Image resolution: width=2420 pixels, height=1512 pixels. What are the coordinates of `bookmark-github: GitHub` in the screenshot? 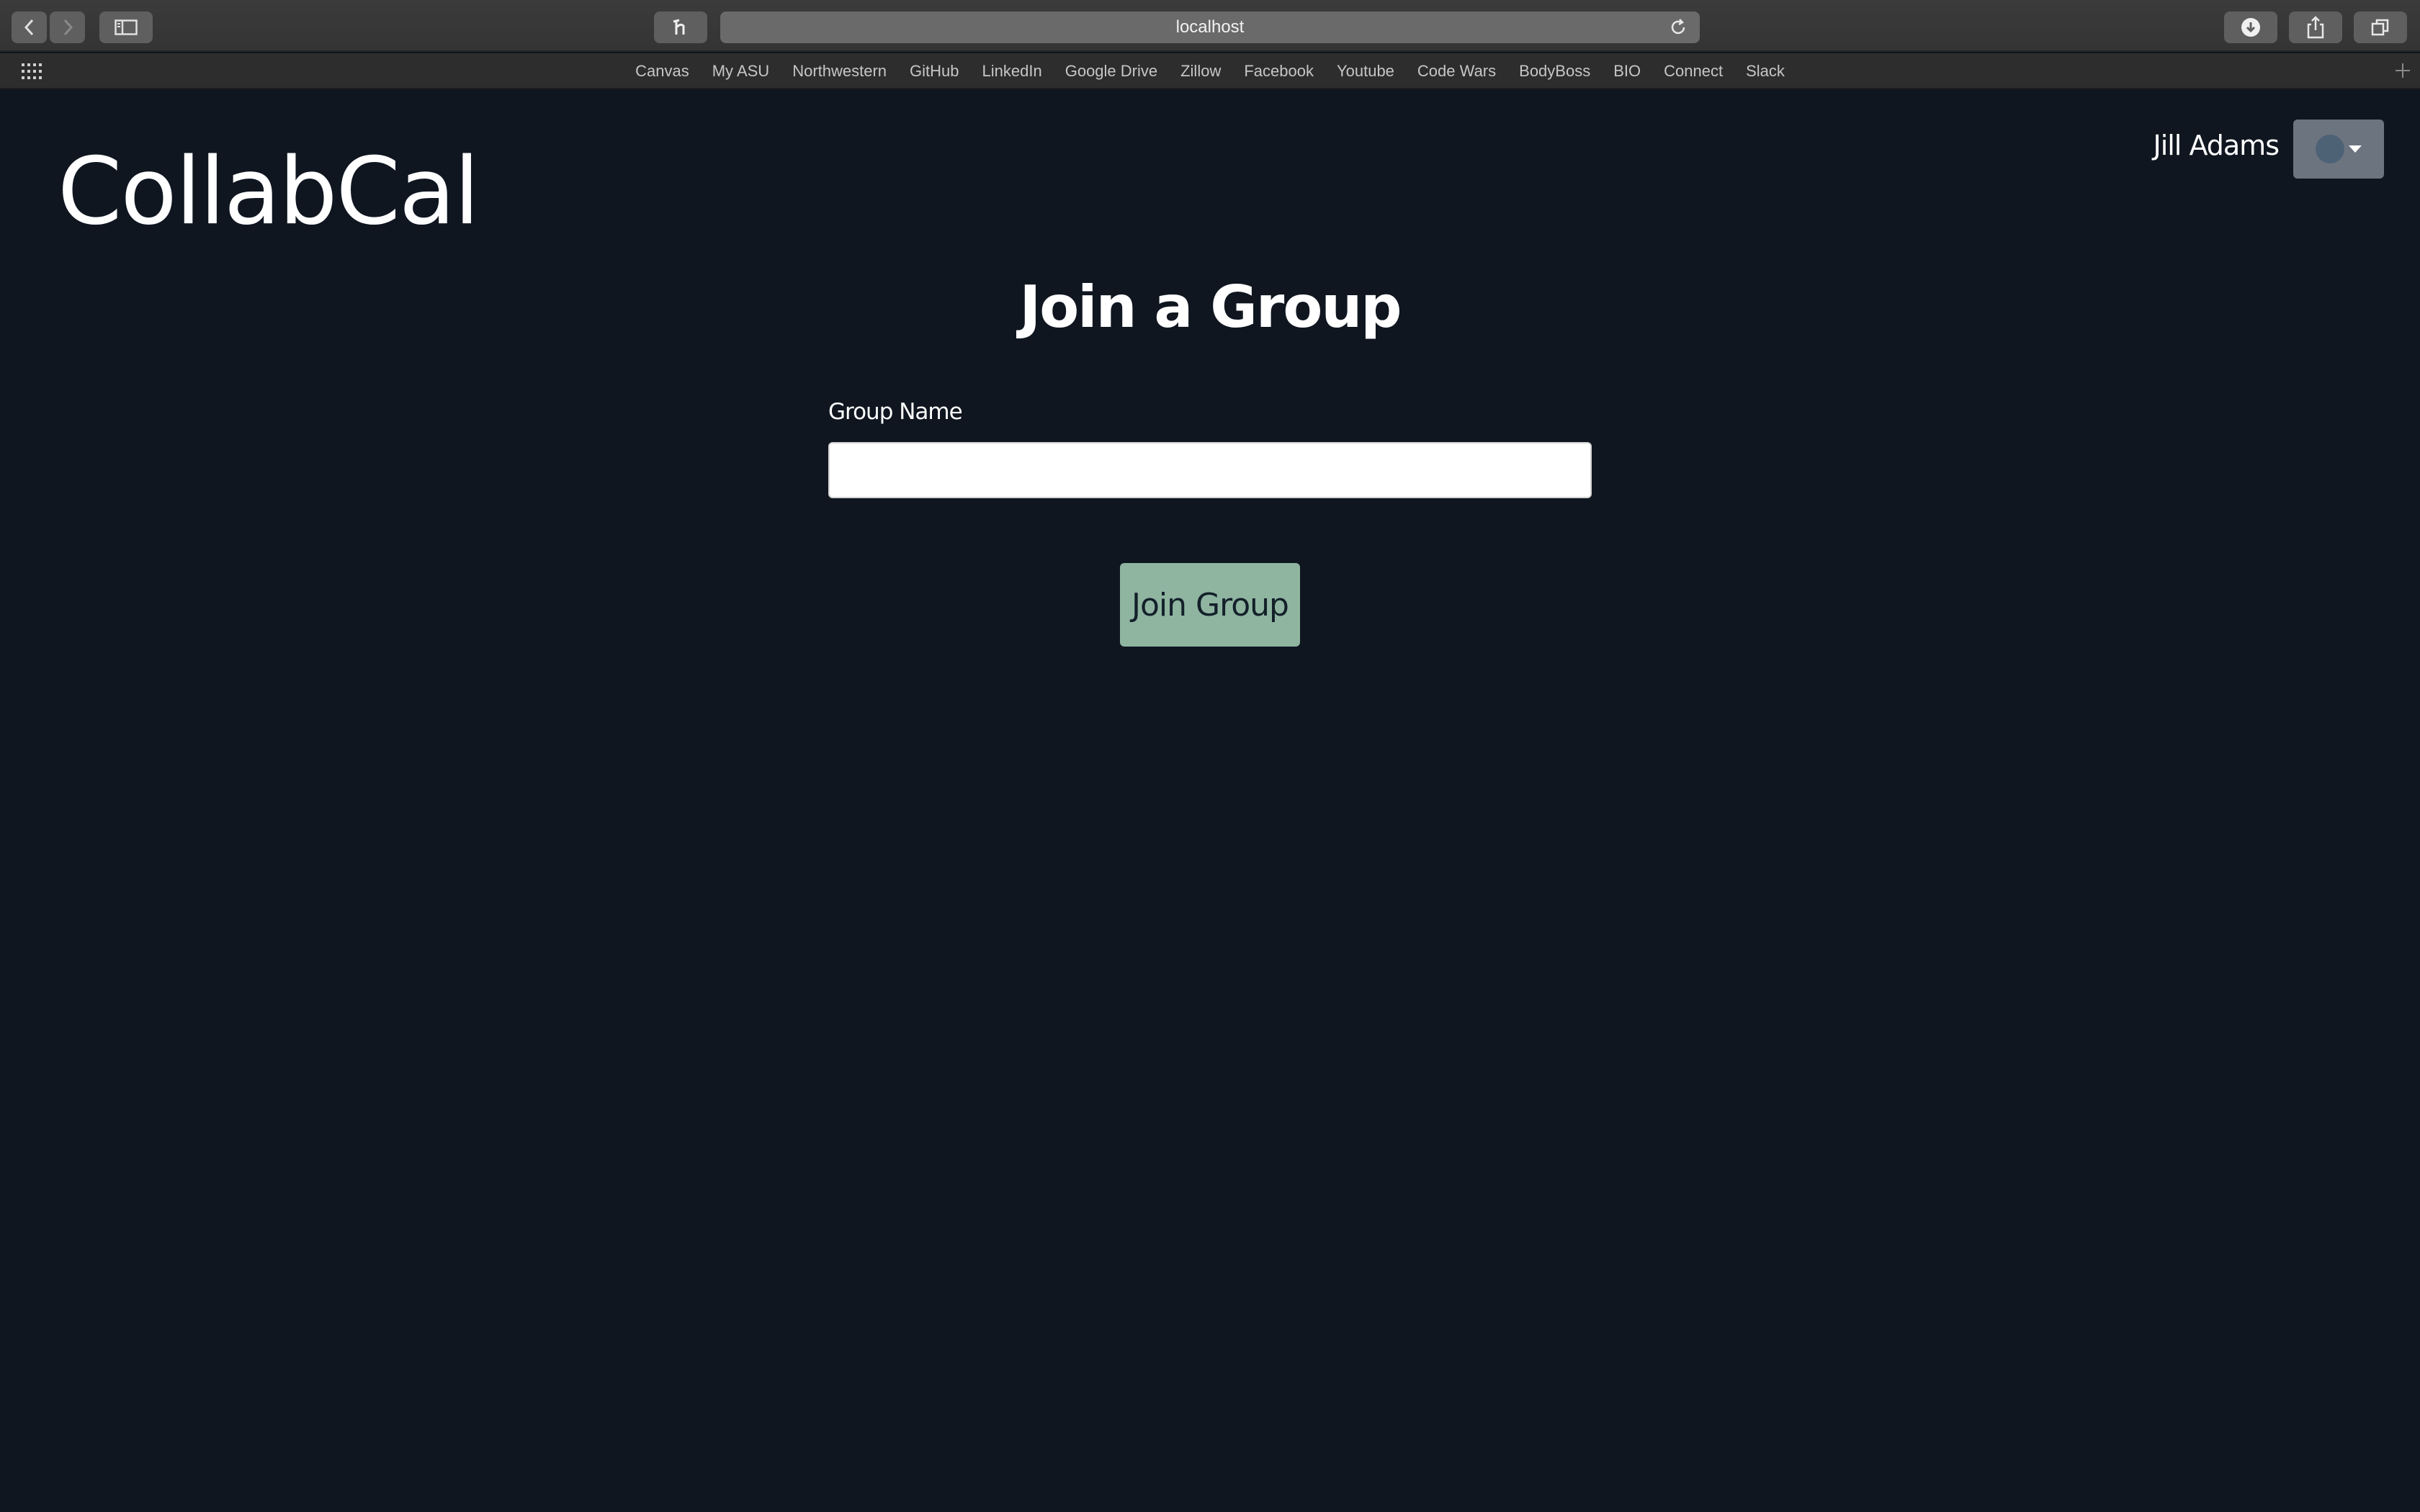 It's located at (934, 71).